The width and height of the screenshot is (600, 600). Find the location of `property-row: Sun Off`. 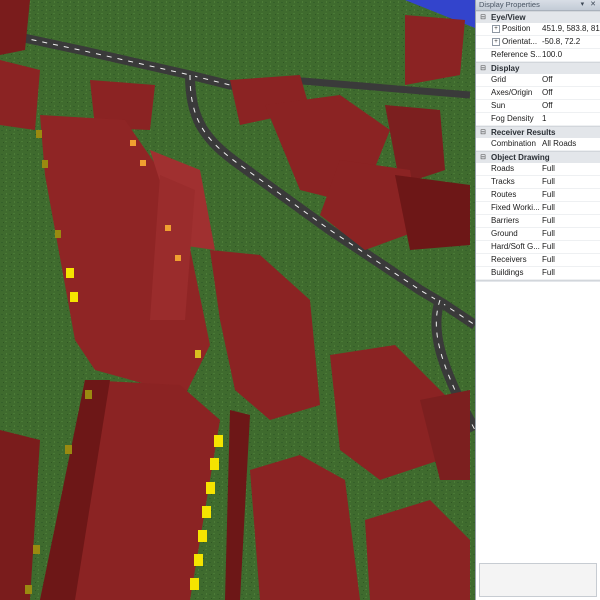

property-row: Sun Off is located at coordinates (538, 106).